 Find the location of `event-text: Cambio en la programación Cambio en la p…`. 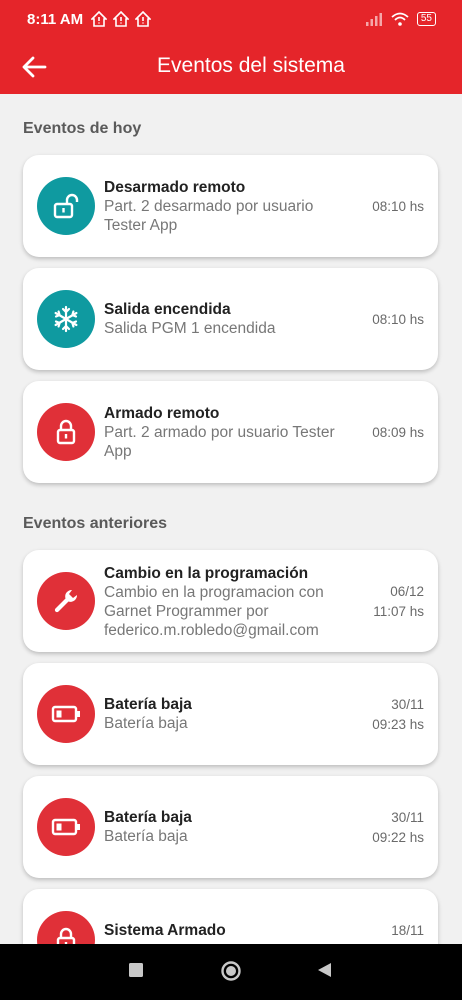

event-text: Cambio en la programación Cambio en la p… is located at coordinates (231, 602).